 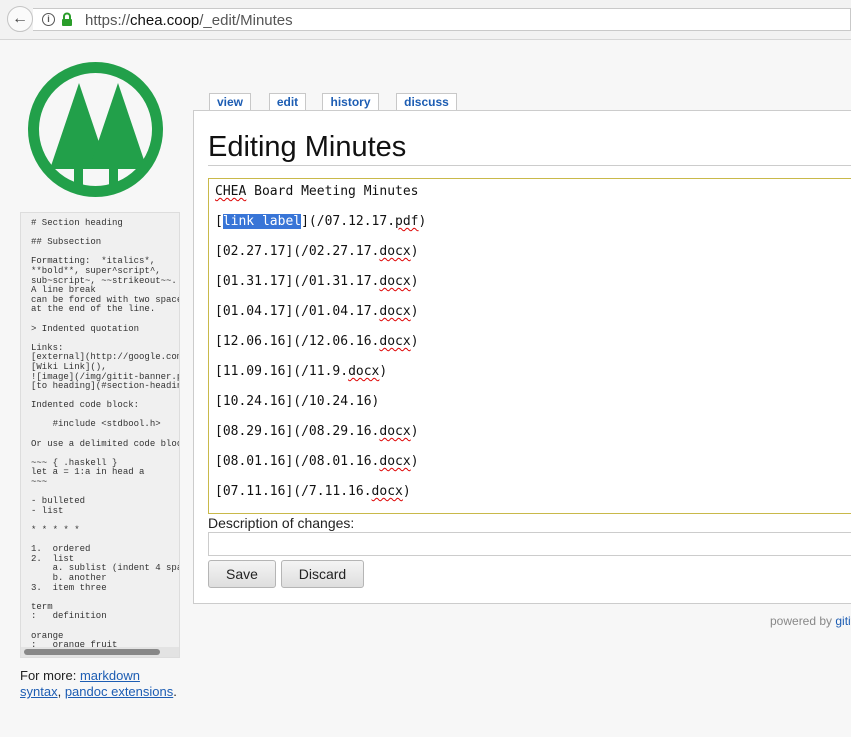 What do you see at coordinates (317, 431) in the screenshot?
I see `editor-line-entry: [08.29.16](/08.29.16.docx)` at bounding box center [317, 431].